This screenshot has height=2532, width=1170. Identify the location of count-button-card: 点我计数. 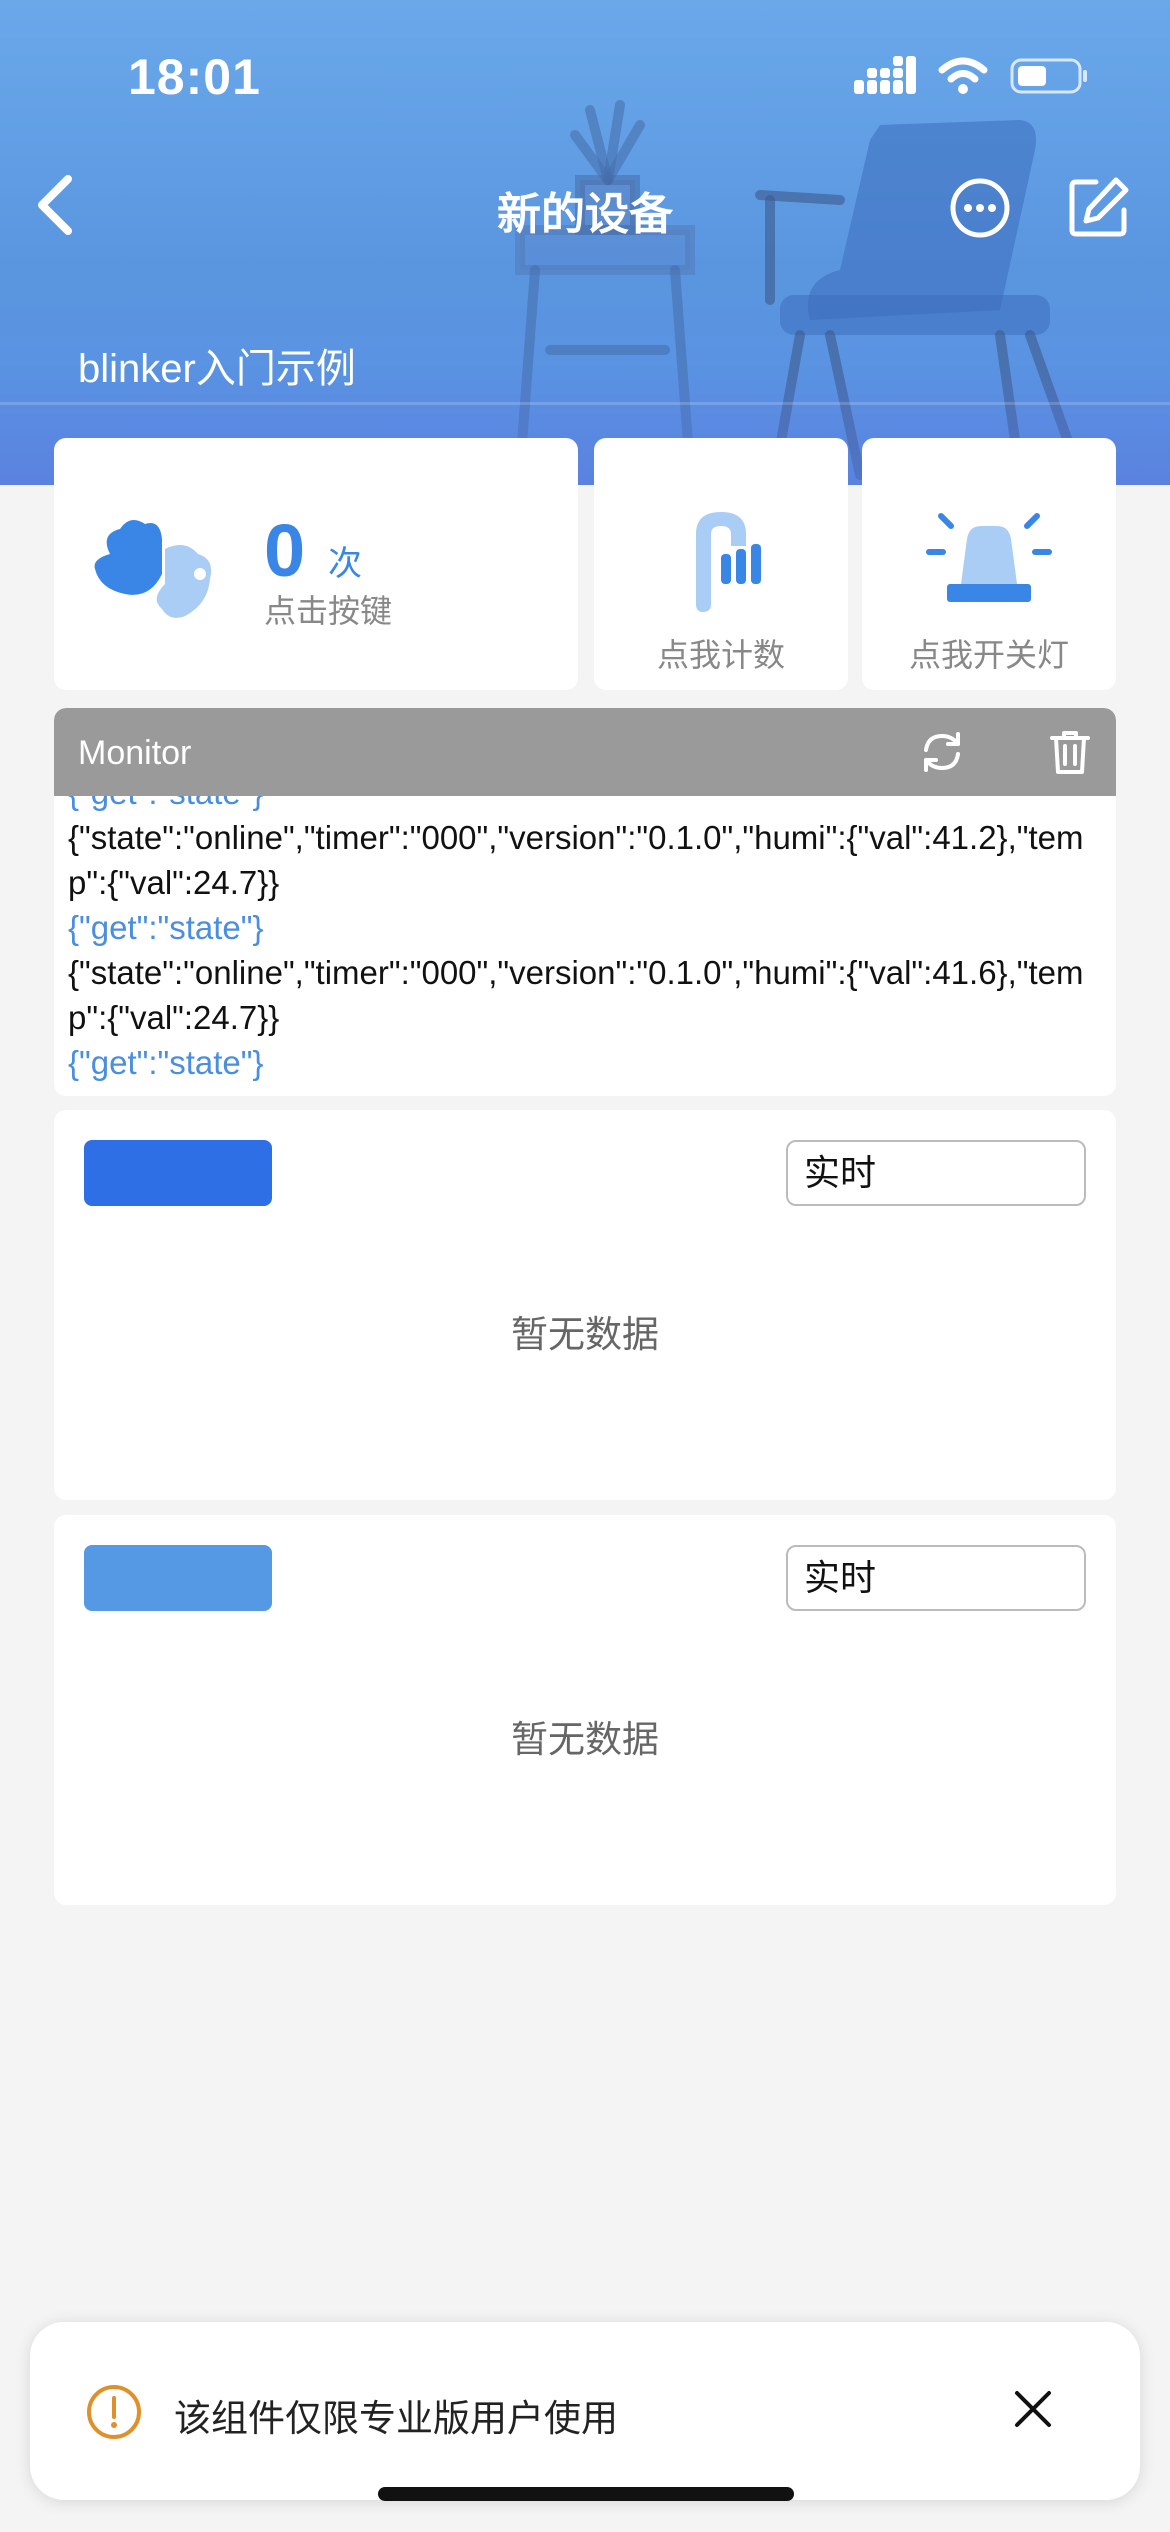
(721, 564).